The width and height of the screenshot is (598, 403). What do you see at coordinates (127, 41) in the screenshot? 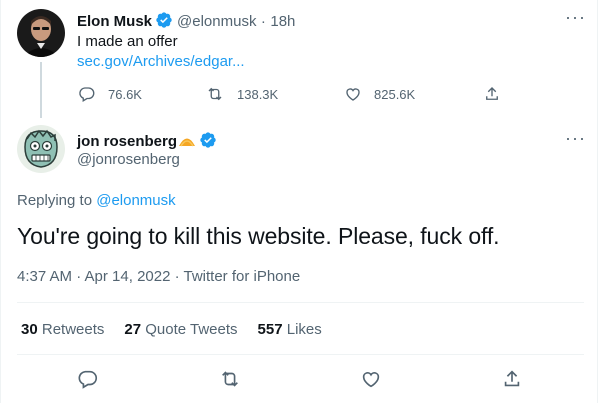
I see `parent-tweet-text: I made an offer` at bounding box center [127, 41].